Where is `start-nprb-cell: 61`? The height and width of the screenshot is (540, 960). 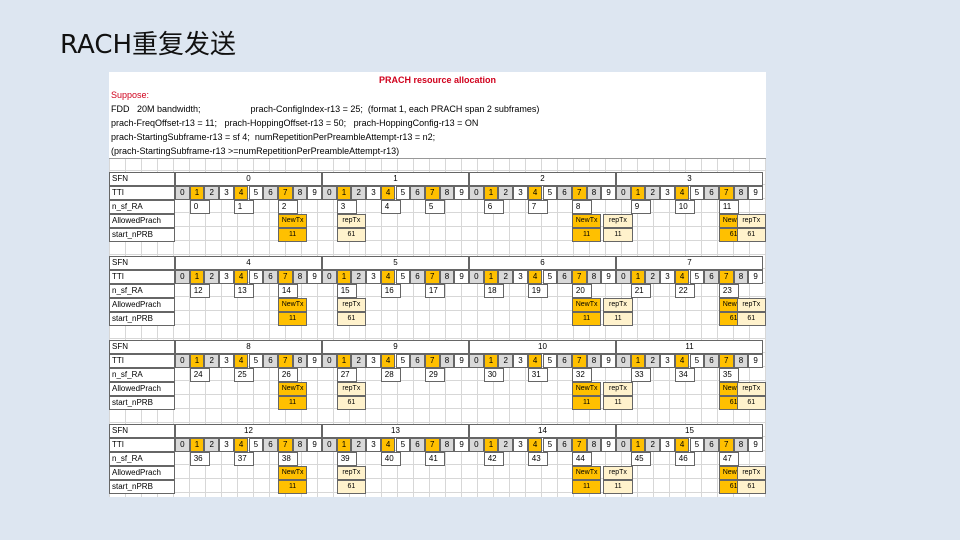
start-nprb-cell: 61 is located at coordinates (751, 235).